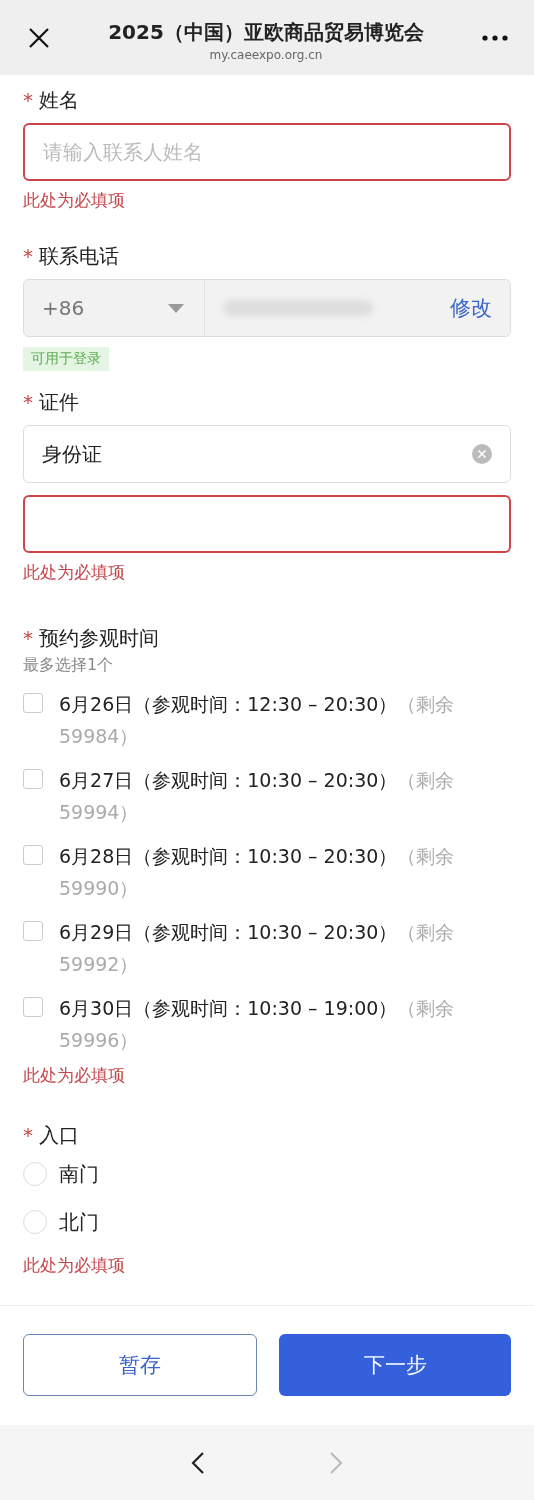  Describe the element at coordinates (267, 524) in the screenshot. I see `id-number-input` at that location.